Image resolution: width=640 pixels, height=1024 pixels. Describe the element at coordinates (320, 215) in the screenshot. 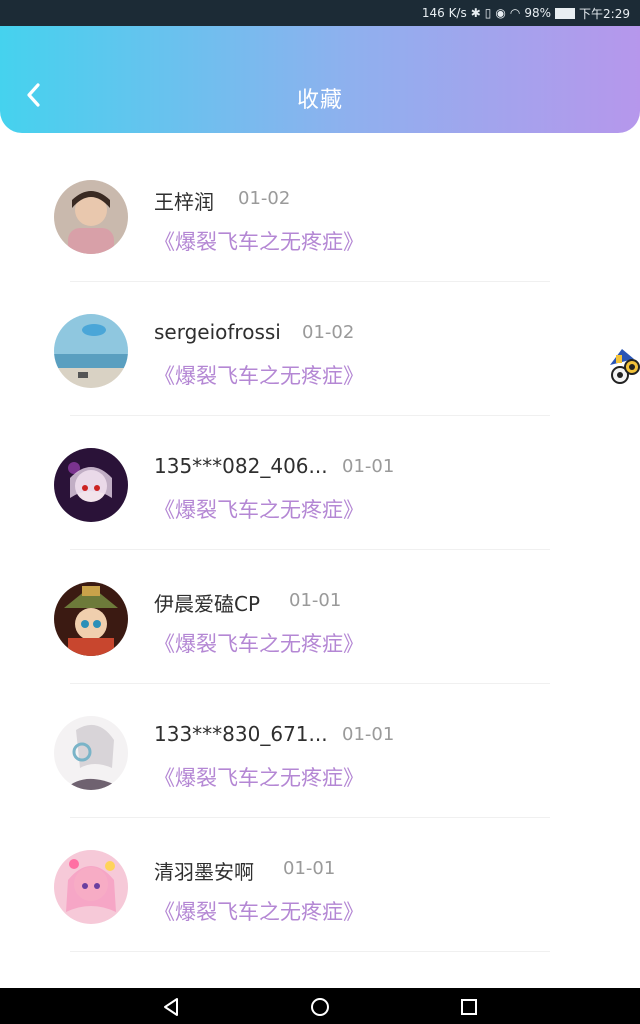

I see `list-item: 王梓润 01-02 《爆裂飞车之无疼症》` at that location.